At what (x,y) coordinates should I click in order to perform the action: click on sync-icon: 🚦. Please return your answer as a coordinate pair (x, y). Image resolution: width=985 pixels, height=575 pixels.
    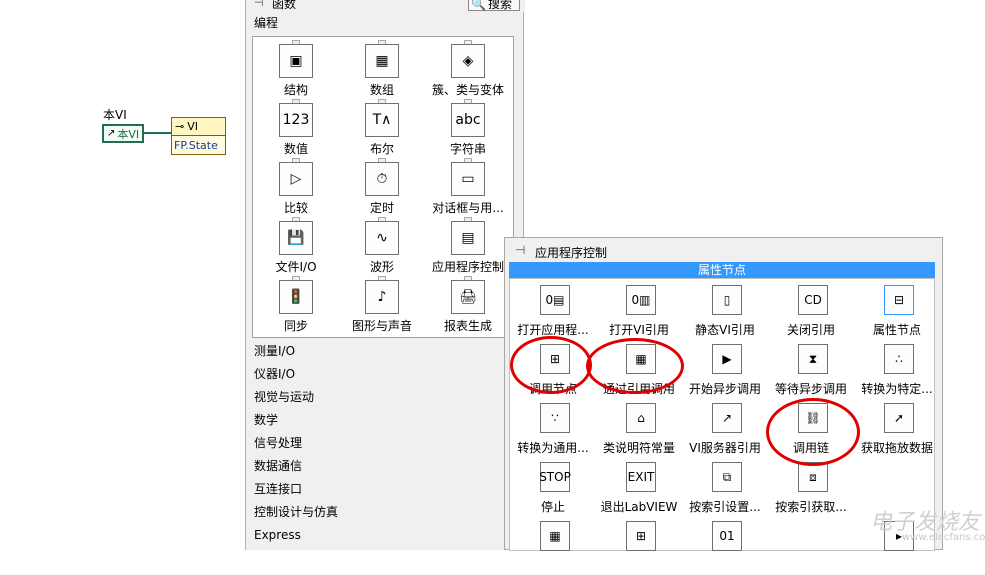
    Looking at the image, I should click on (296, 297).